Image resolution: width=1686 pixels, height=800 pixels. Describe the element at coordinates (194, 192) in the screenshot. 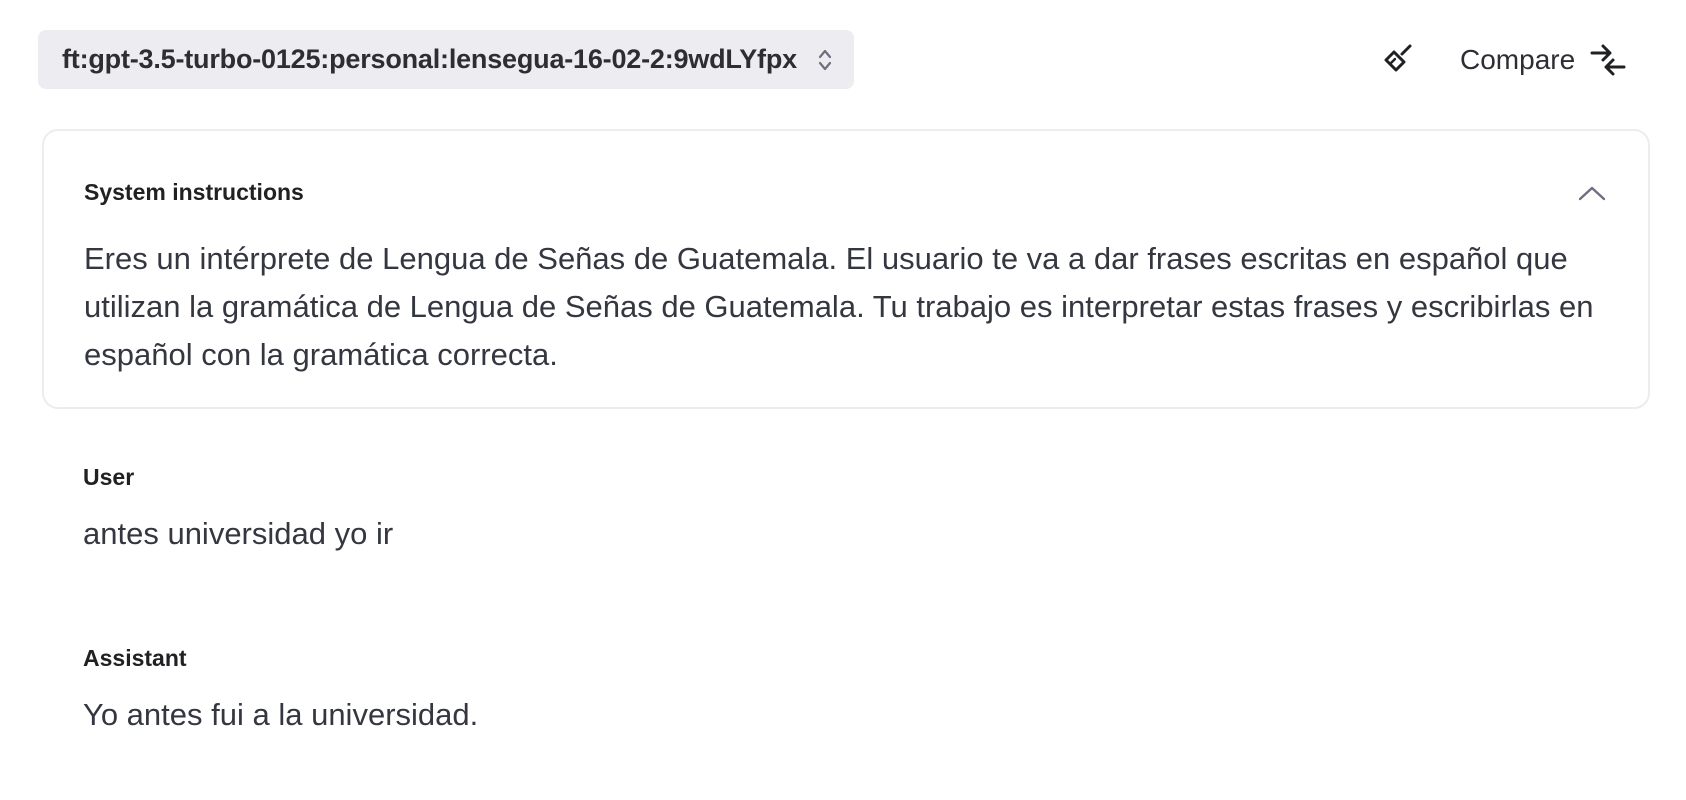

I see `system-instructions-title: System instructions` at that location.